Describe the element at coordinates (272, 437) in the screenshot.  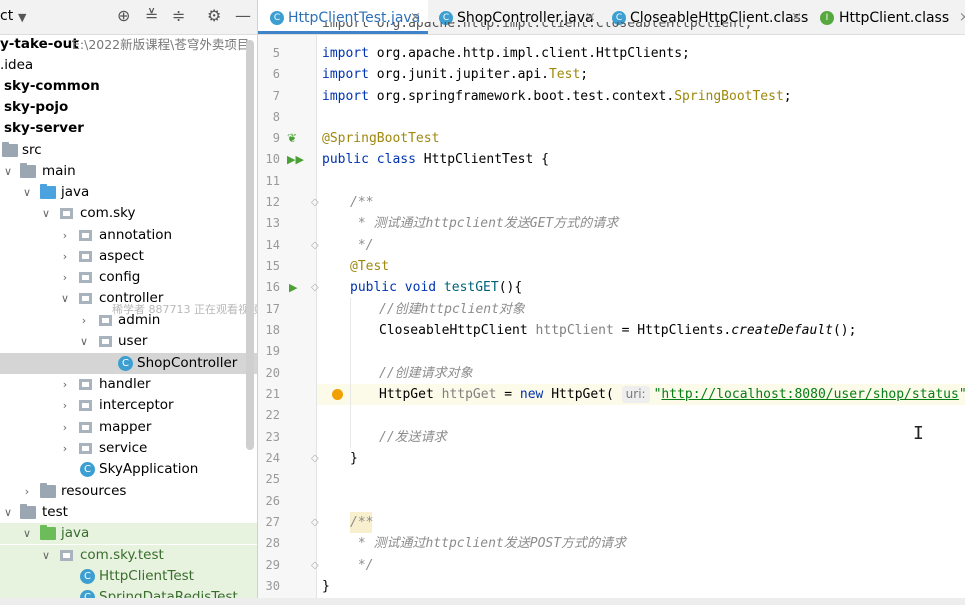
I see `line-number: 23` at that location.